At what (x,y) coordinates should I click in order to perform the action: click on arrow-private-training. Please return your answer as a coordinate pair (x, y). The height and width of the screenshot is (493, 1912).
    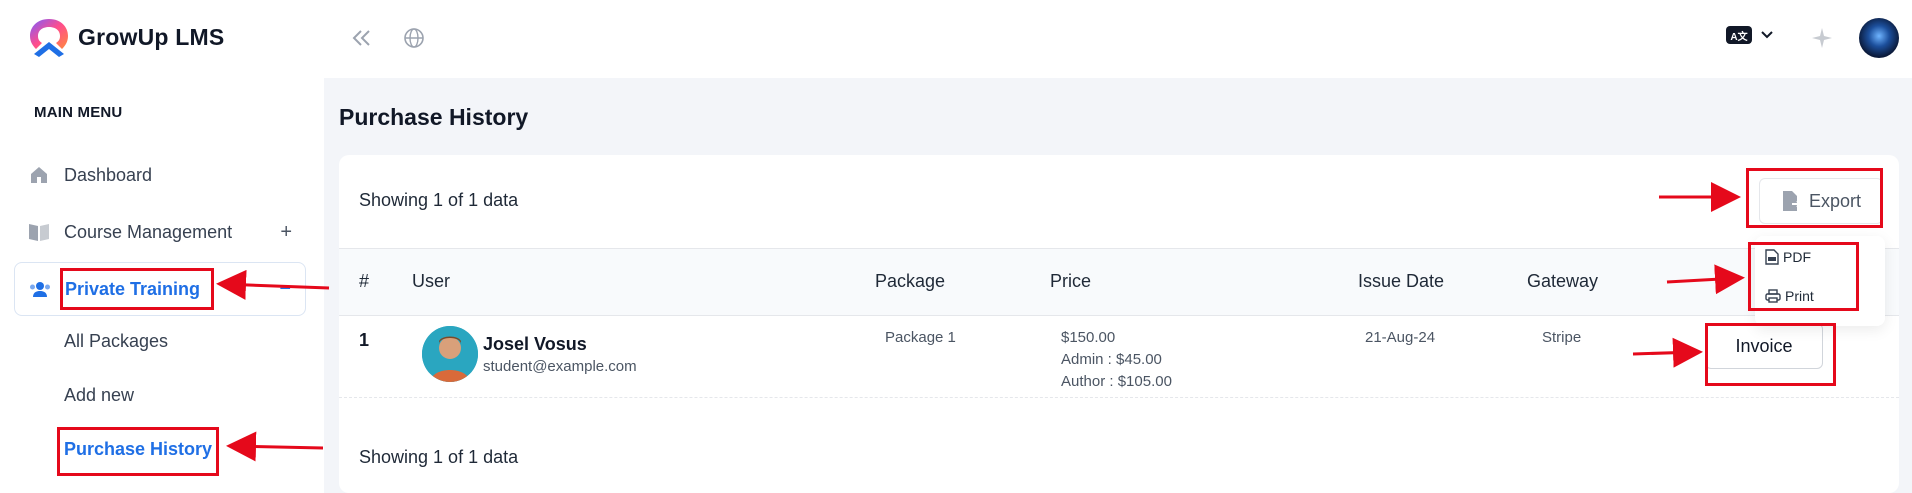
    Looking at the image, I should click on (273, 284).